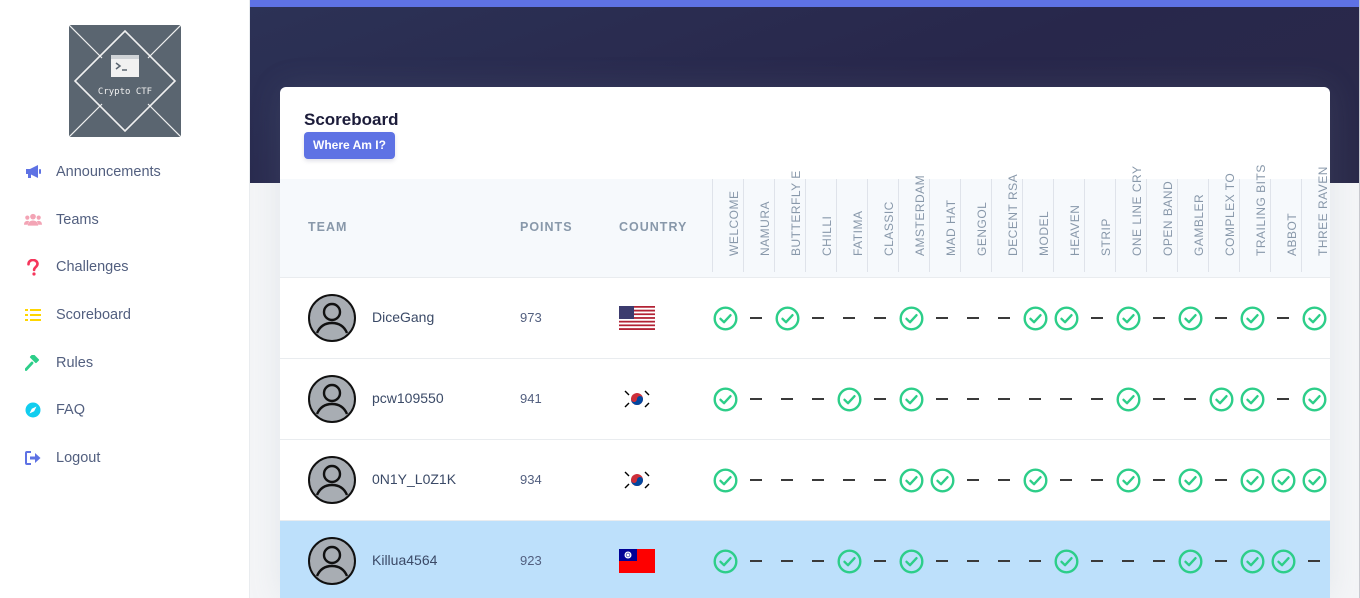 The width and height of the screenshot is (1360, 598). What do you see at coordinates (327, 227) in the screenshot?
I see `team-column-header: TEAM` at bounding box center [327, 227].